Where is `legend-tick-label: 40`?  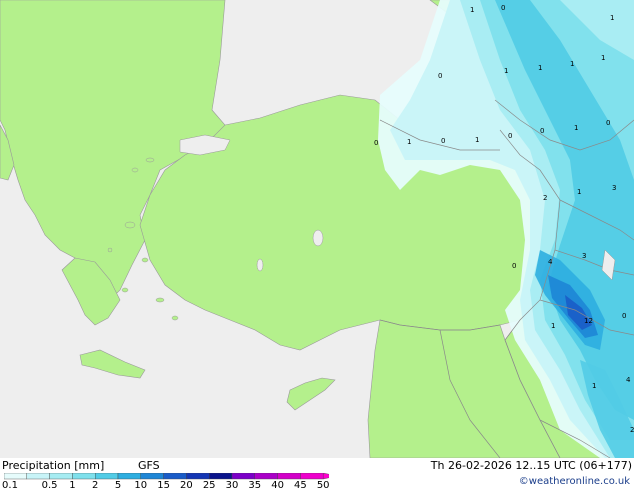
legend-tick-label: 40 is located at coordinates (277, 485).